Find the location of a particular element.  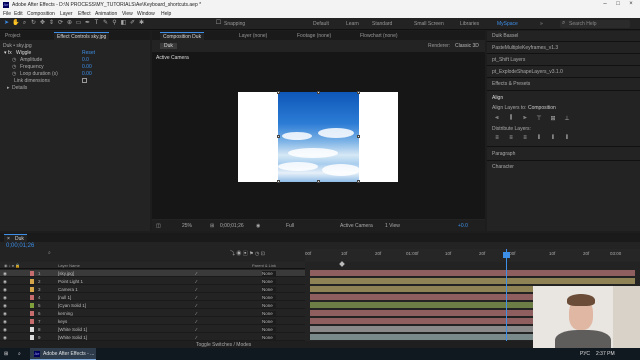

rectangle-tool-icon: ▭ is located at coordinates (78, 23).